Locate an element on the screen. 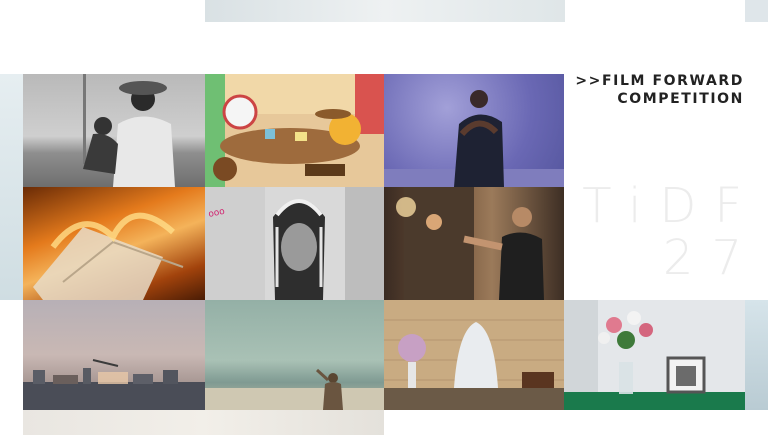  film-still-cartoon-tea-party is located at coordinates (294, 130).